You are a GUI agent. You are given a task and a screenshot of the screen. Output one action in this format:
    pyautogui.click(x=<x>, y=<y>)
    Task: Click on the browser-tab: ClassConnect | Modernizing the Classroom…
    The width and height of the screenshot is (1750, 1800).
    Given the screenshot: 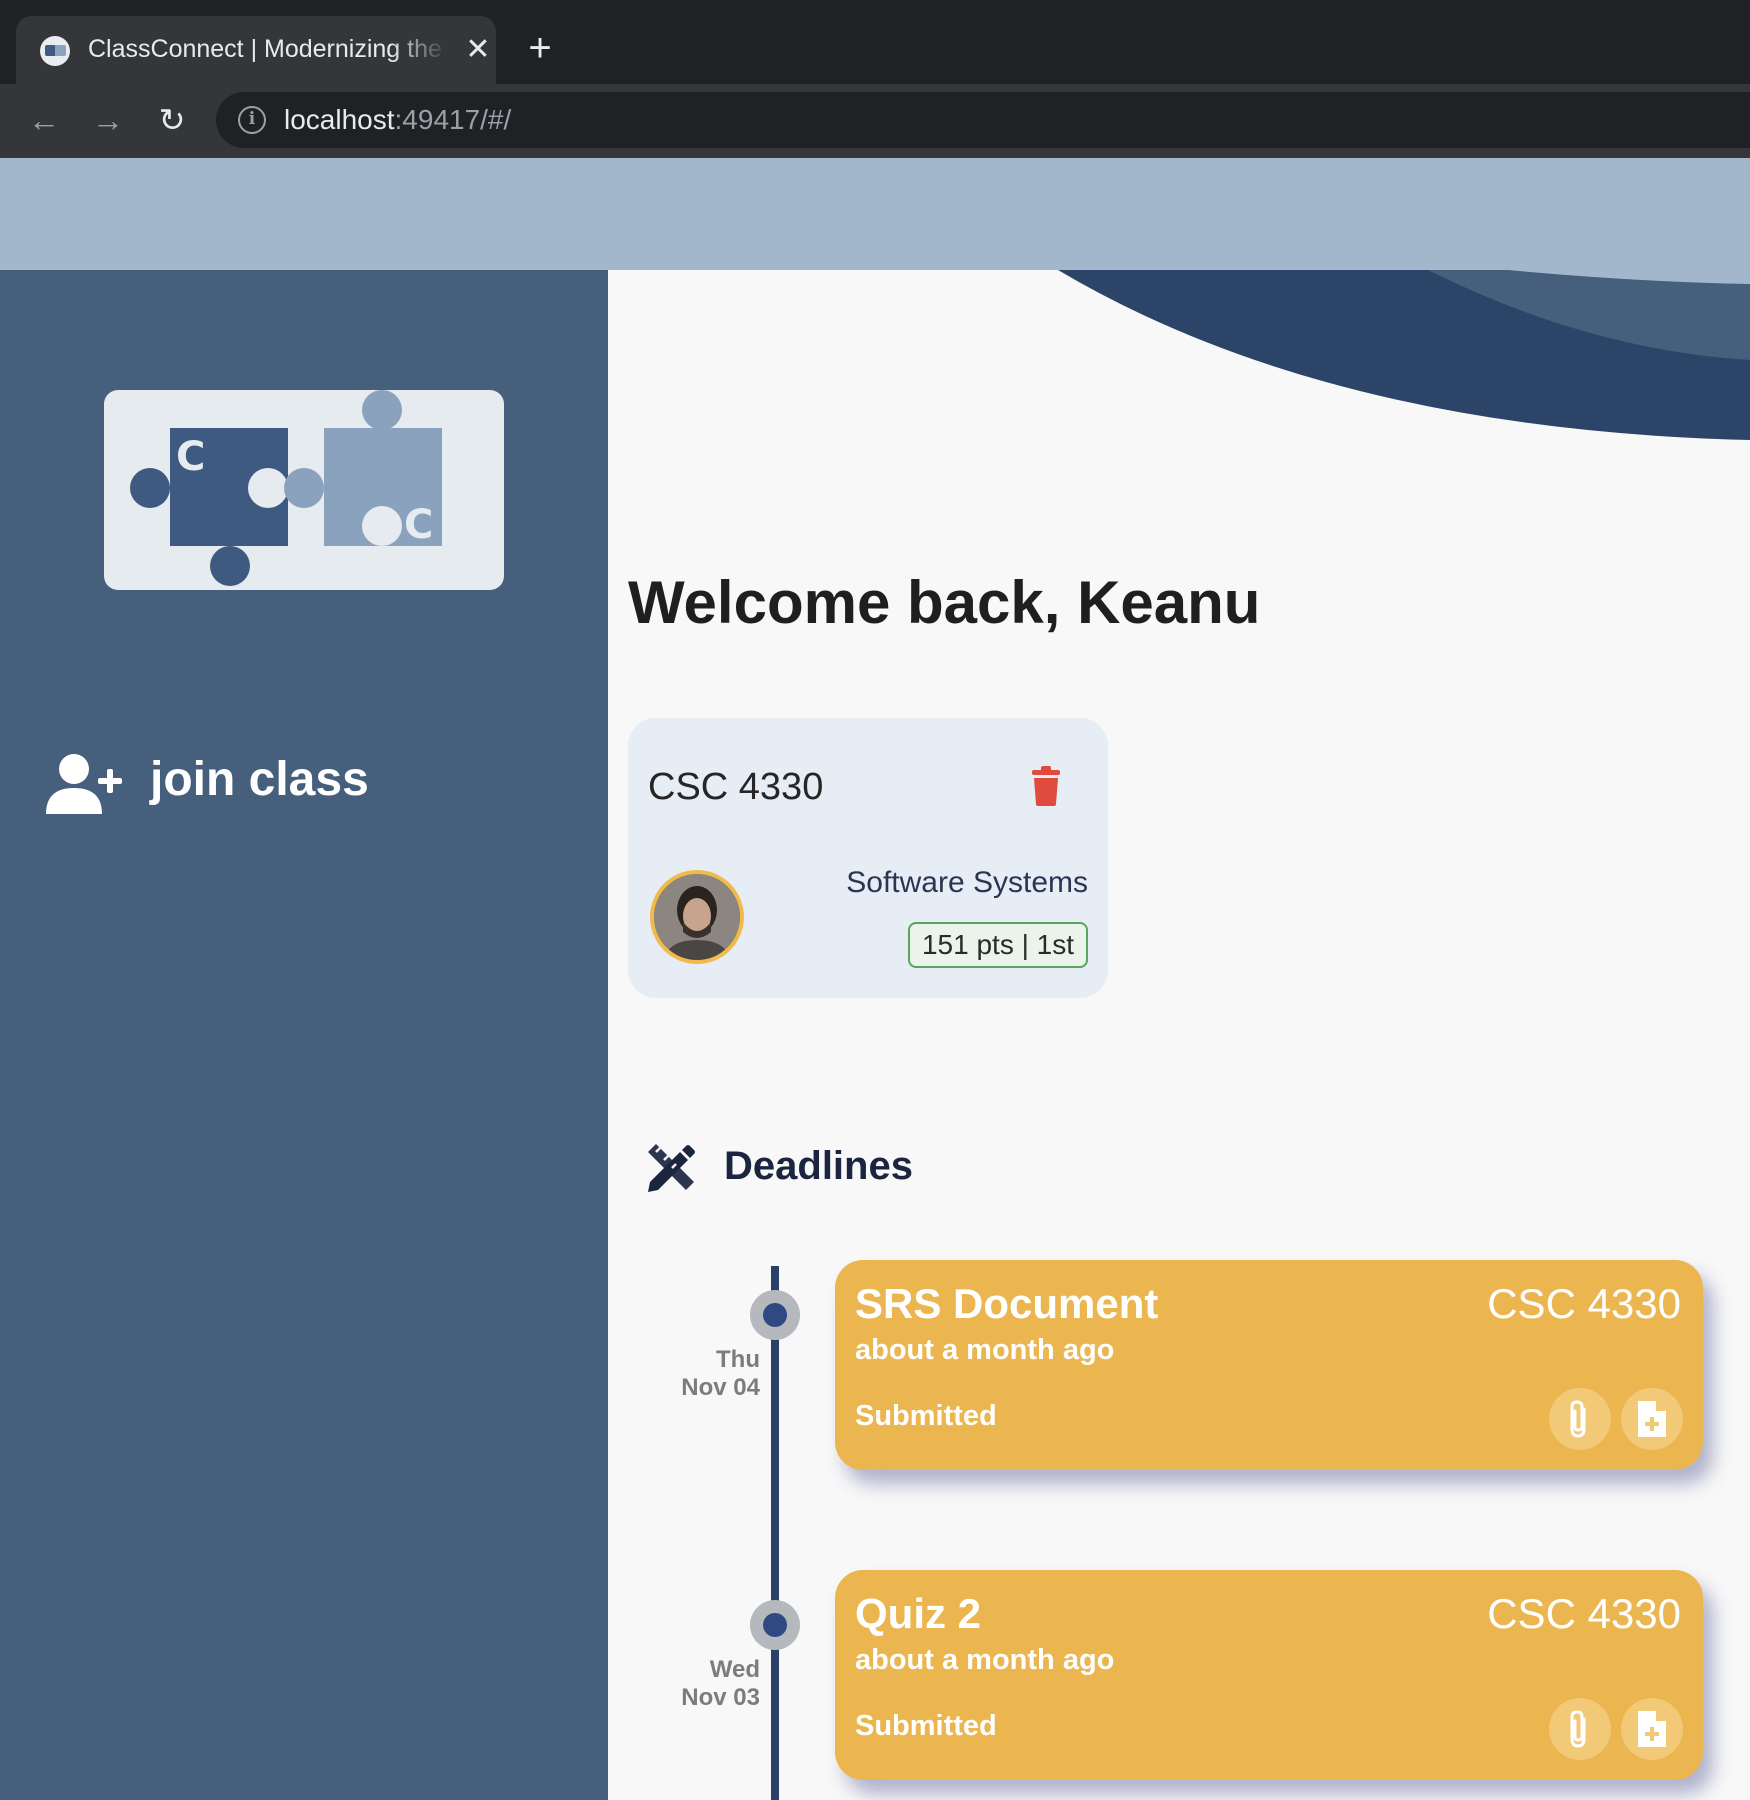 What is the action you would take?
    pyautogui.click(x=256, y=50)
    